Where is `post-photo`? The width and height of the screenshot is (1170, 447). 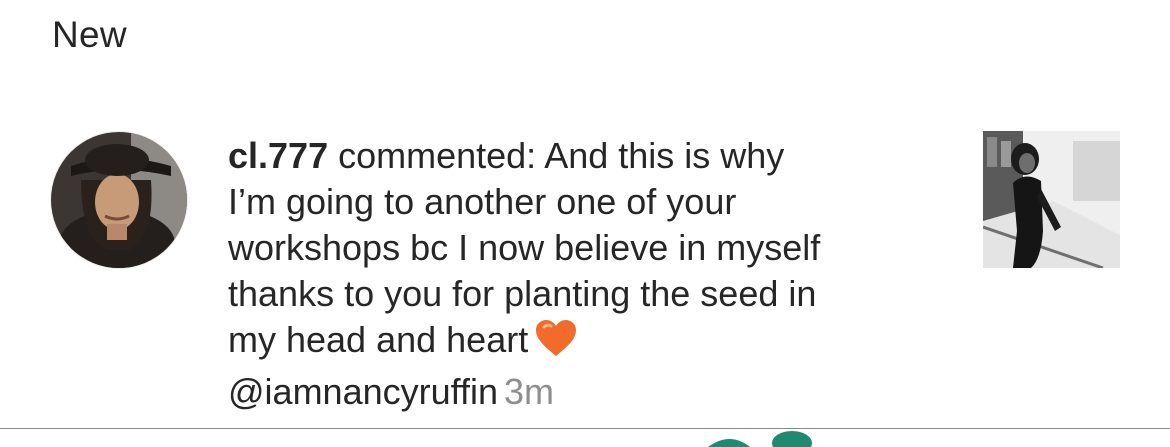
post-photo is located at coordinates (1051, 199).